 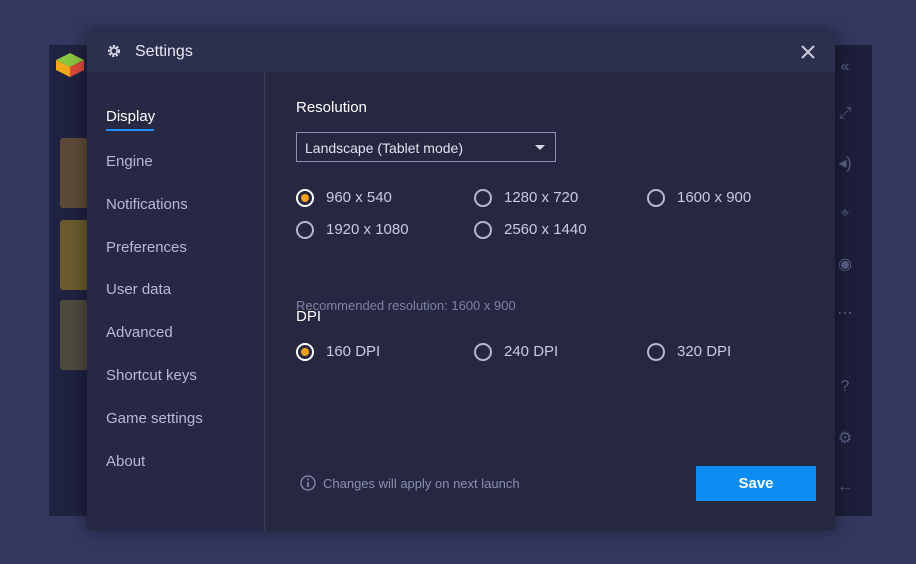 What do you see at coordinates (421, 483) in the screenshot?
I see `restart-notice-text: Changes will apply on next launch` at bounding box center [421, 483].